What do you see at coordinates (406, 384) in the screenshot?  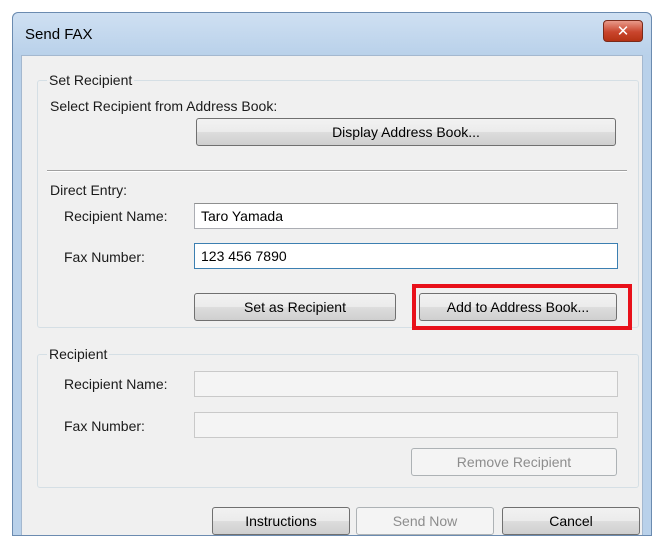 I see `recipient-name-field` at bounding box center [406, 384].